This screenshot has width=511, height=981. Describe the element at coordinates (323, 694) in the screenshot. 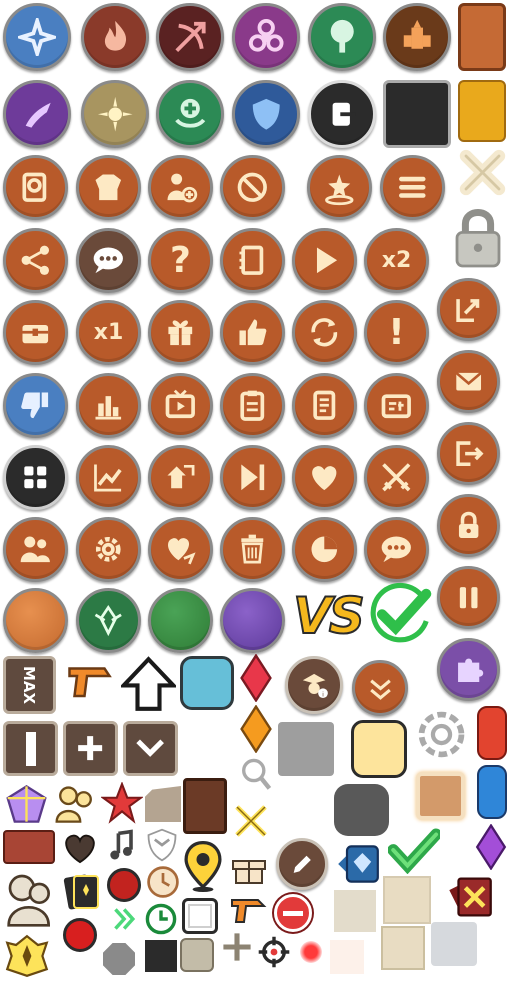

I see `svg-text: i` at that location.